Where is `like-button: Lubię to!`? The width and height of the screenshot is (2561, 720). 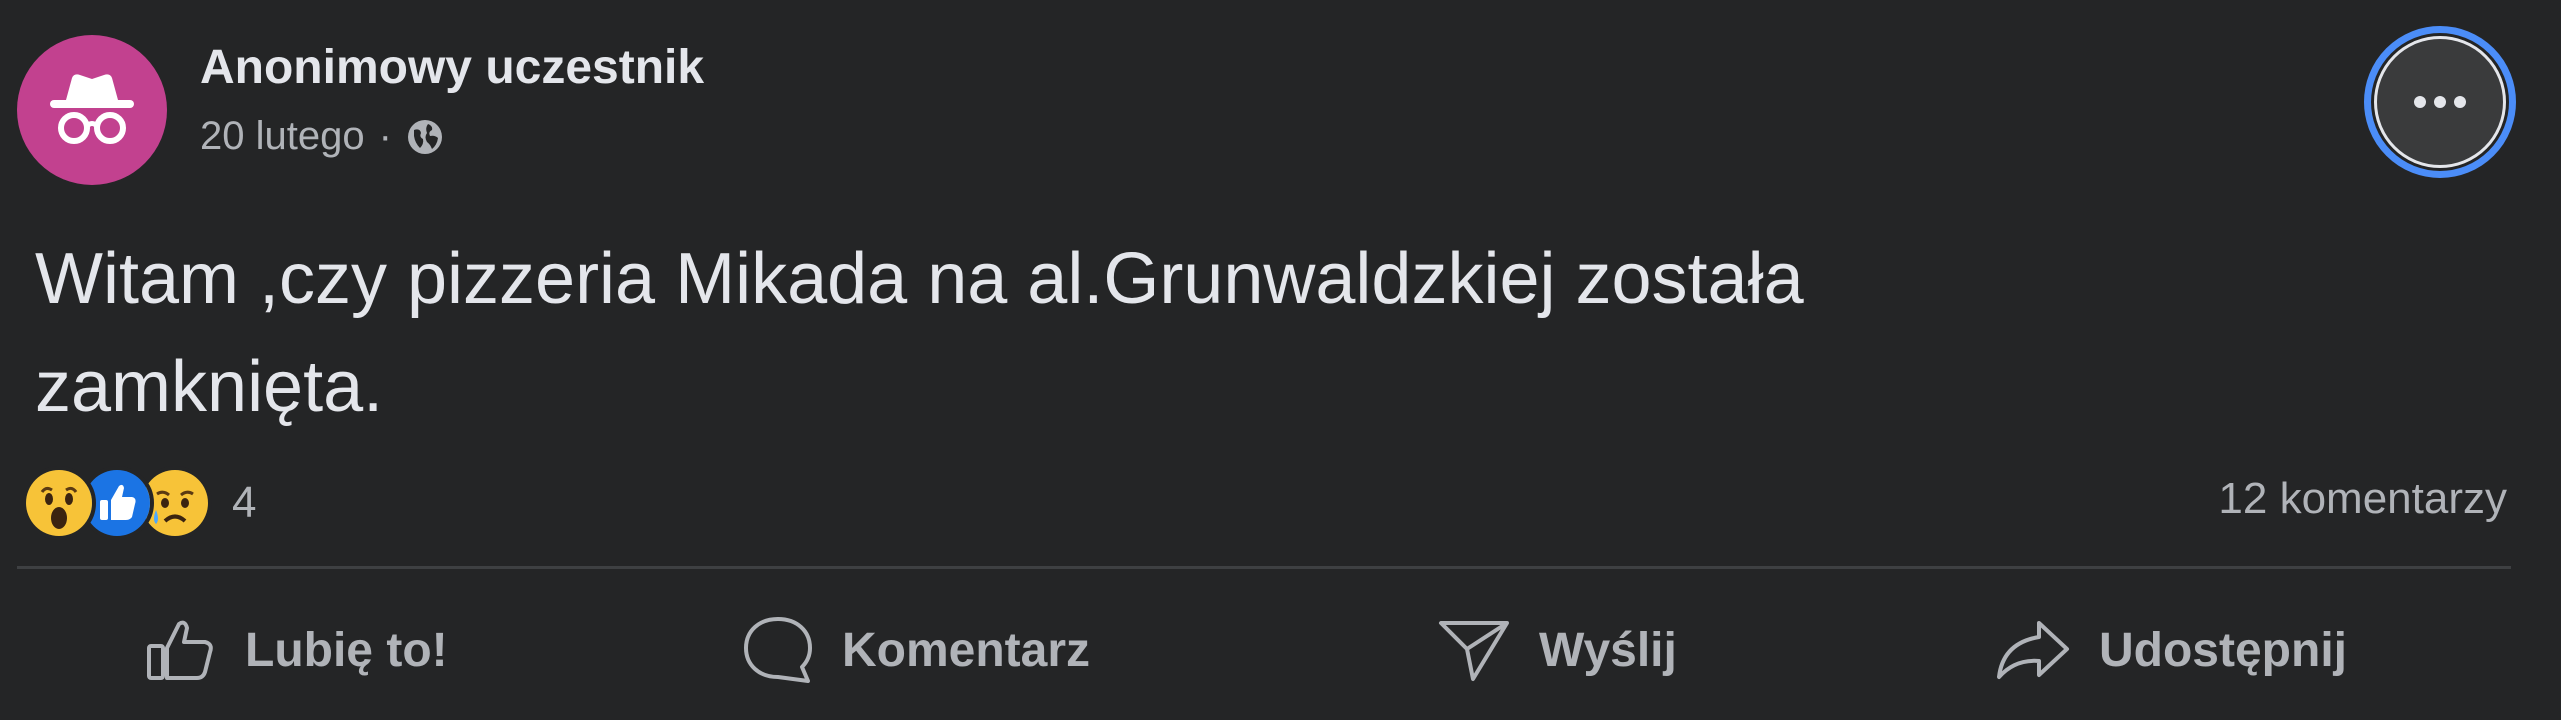 like-button: Lubię to! is located at coordinates (296, 650).